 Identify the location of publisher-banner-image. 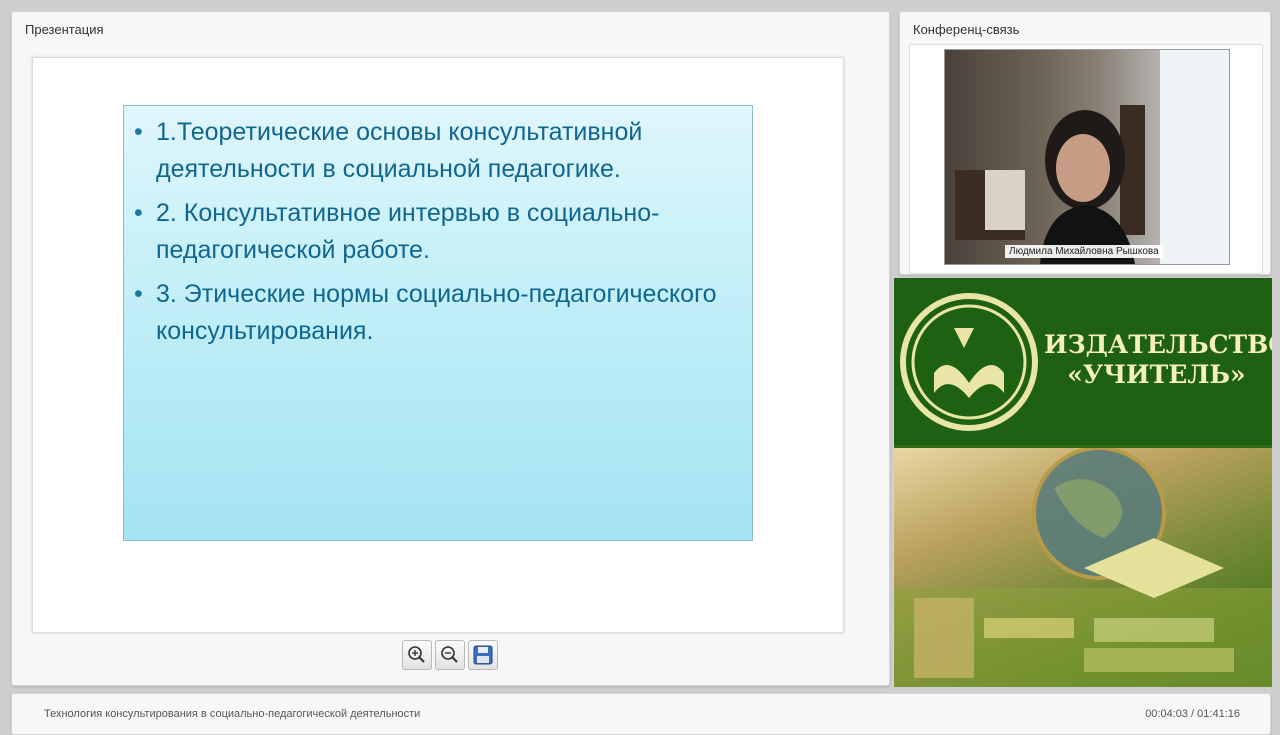
(1083, 566).